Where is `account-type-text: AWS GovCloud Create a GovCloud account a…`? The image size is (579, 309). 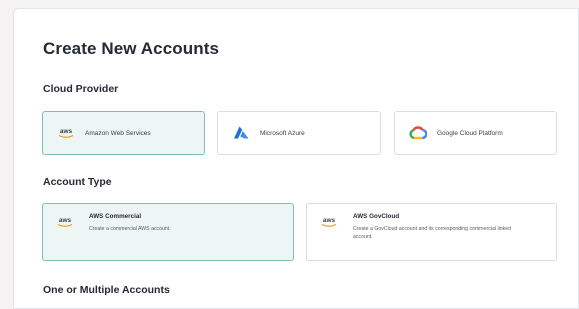
account-type-text: AWS GovCloud Create a GovCloud account a… is located at coordinates (439, 227).